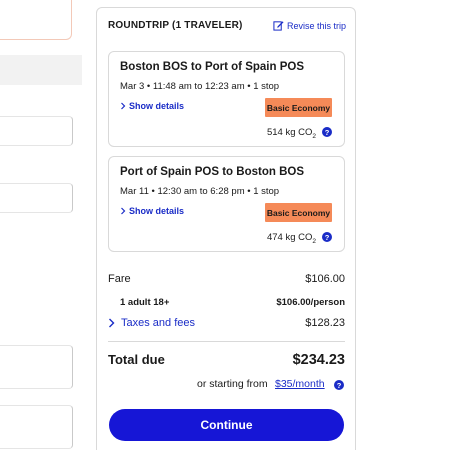  What do you see at coordinates (200, 86) in the screenshot?
I see `flight-times: Mar 3 • 11:48 am to 12:23 am • 1 stop` at bounding box center [200, 86].